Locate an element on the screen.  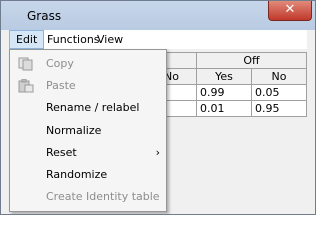
menu-item-label: Create Identity table is located at coordinates (103, 196).